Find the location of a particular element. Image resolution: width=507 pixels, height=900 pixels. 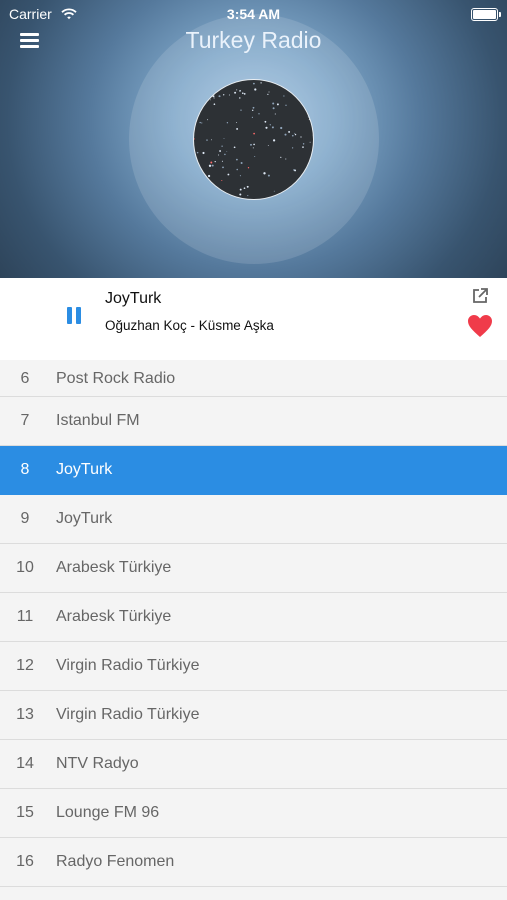

station-row: 10 Arabesk Türkiye is located at coordinates (253, 568).